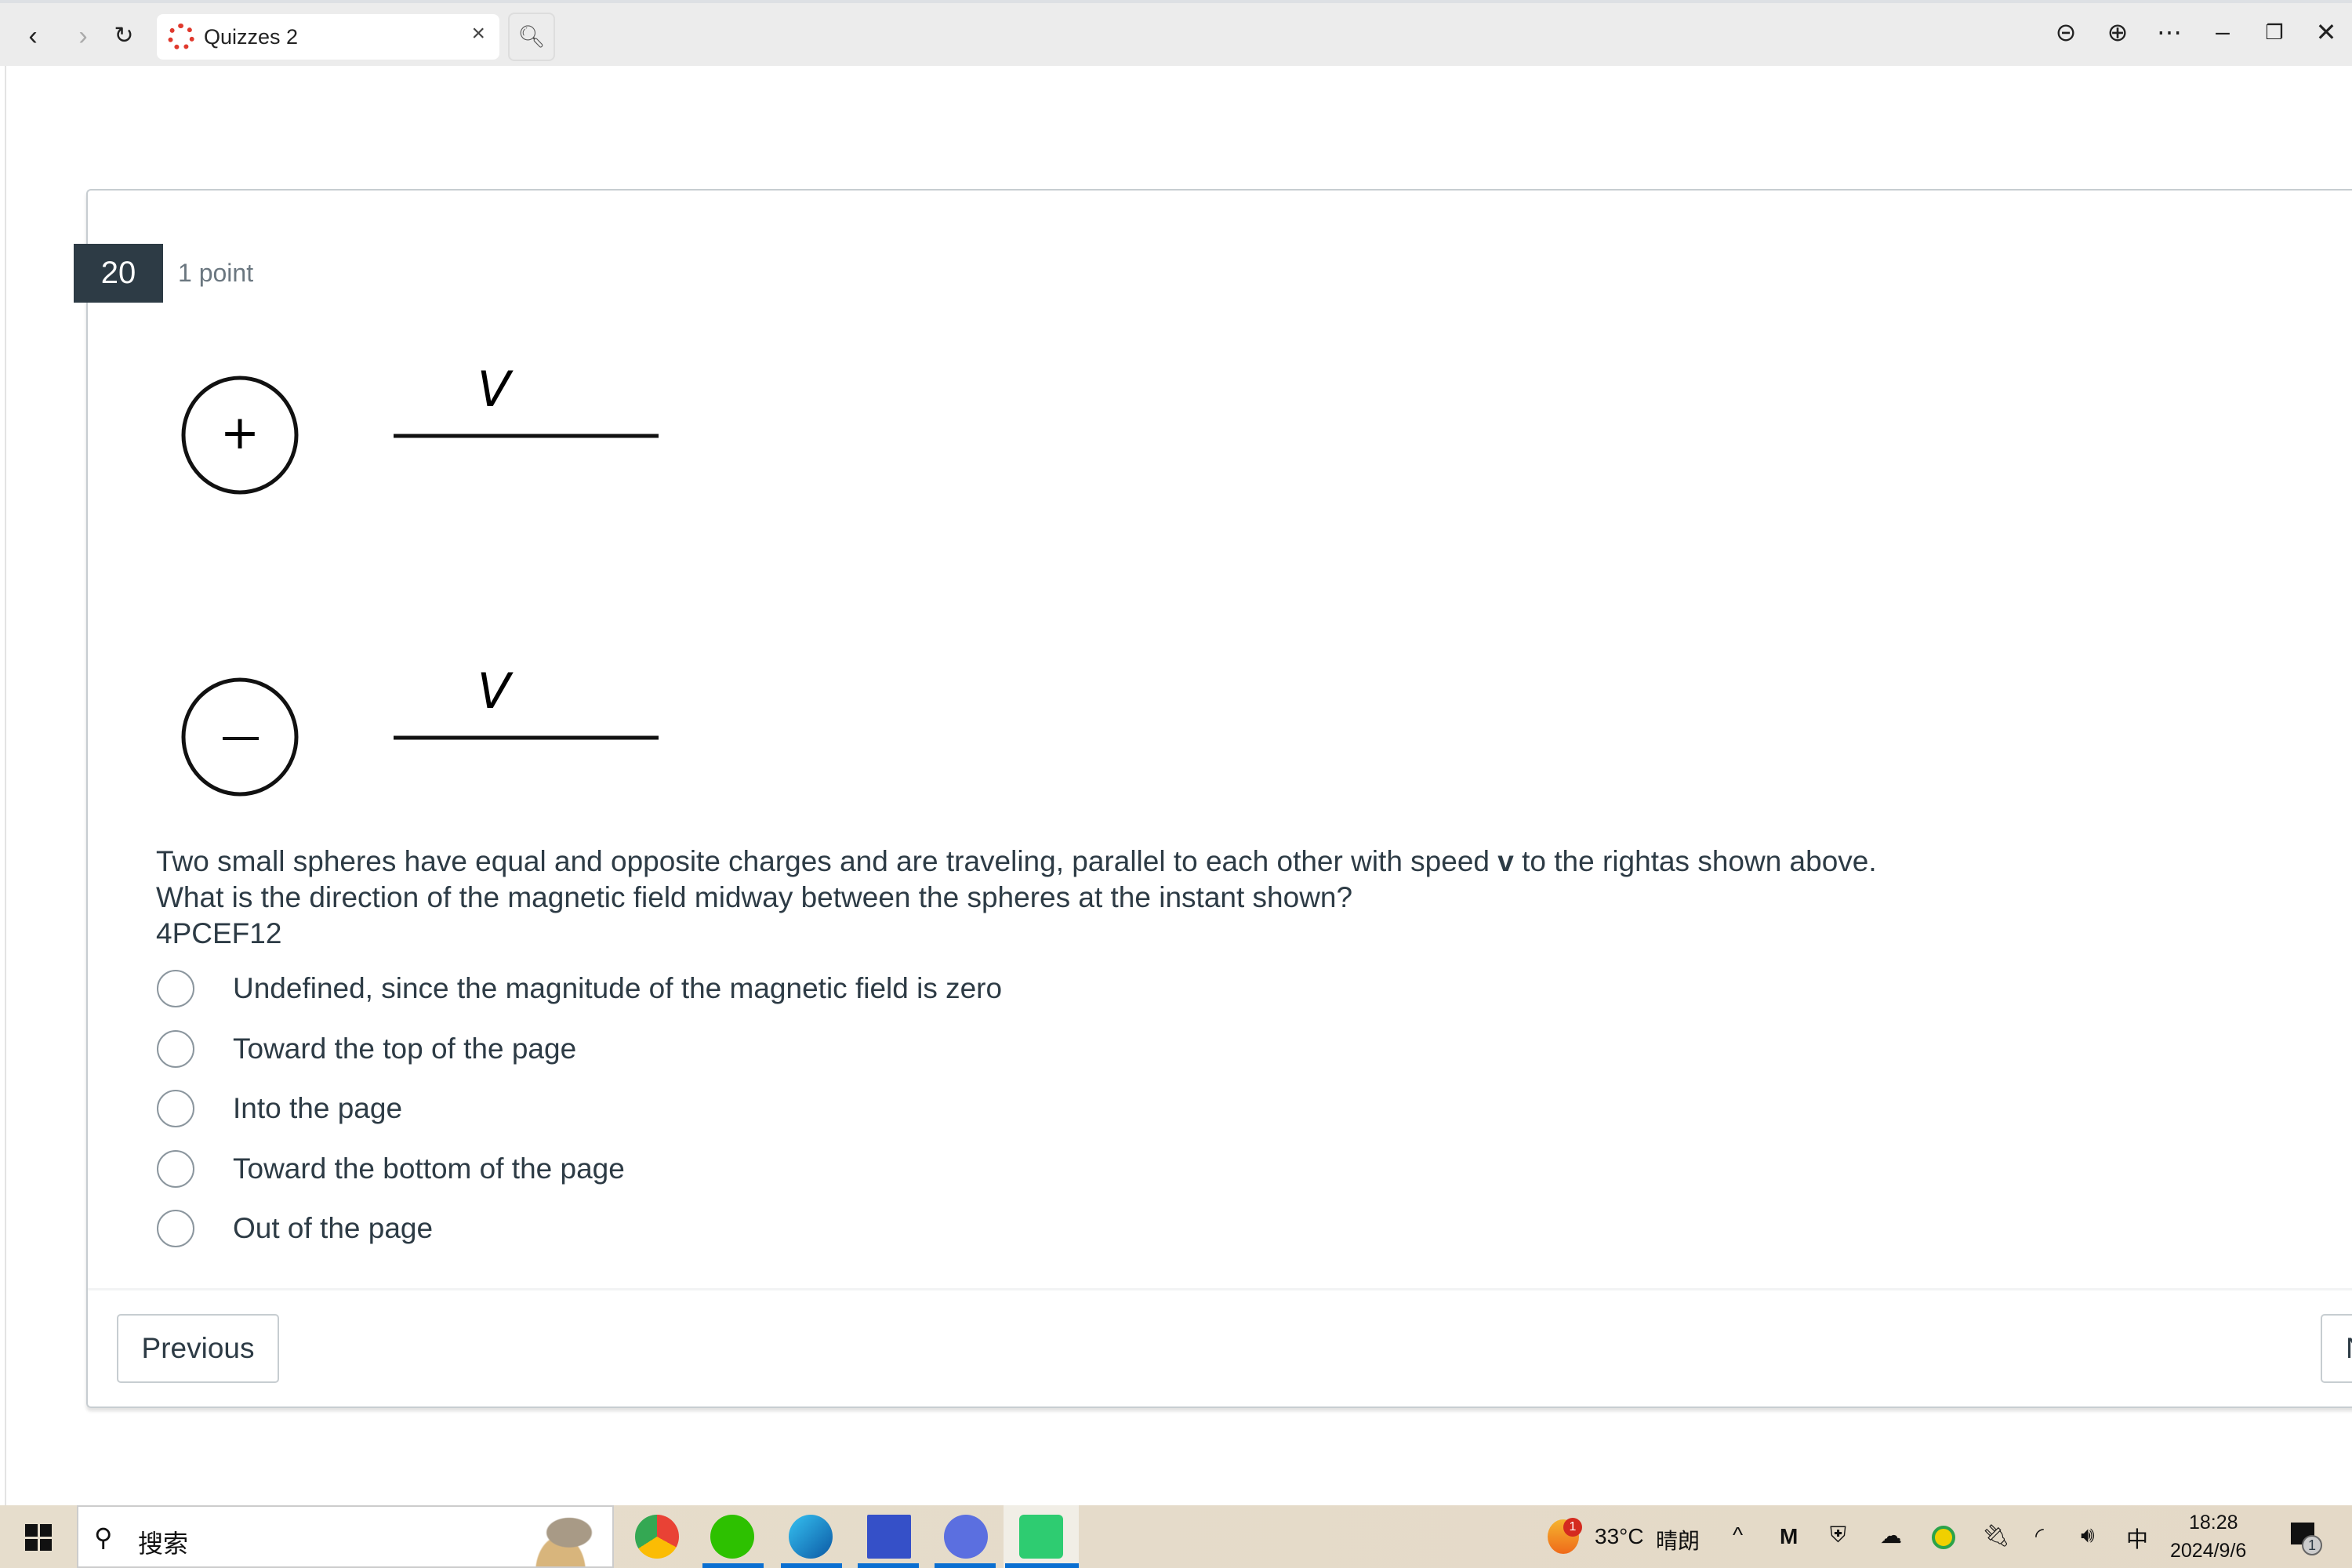 Image resolution: width=2352 pixels, height=1568 pixels. I want to click on download-icon: ⊝, so click(2065, 32).